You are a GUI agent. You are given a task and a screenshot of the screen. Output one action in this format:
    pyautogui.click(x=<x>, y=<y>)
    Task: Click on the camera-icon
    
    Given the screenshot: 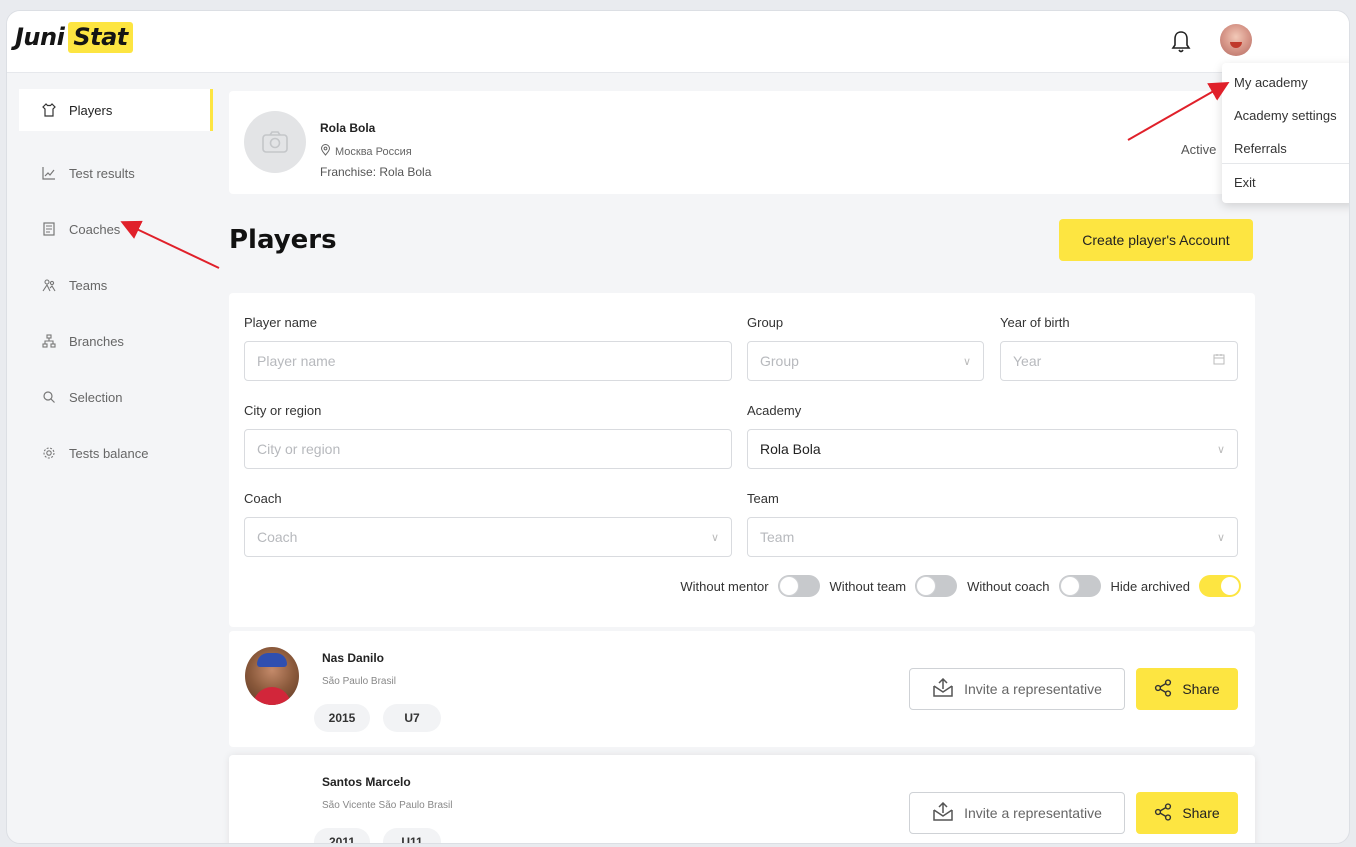 What is the action you would take?
    pyautogui.click(x=275, y=142)
    